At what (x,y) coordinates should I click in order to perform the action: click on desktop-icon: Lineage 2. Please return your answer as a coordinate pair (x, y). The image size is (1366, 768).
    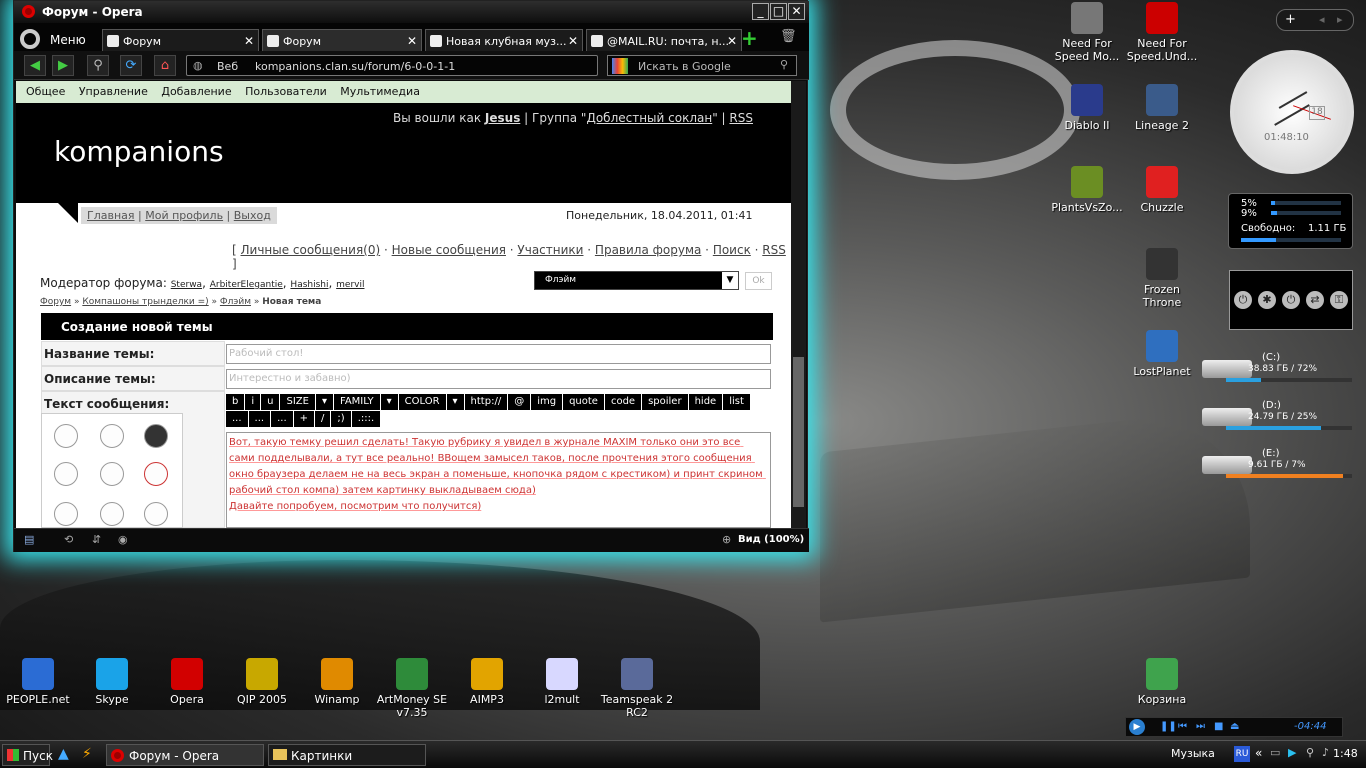
    Looking at the image, I should click on (1162, 108).